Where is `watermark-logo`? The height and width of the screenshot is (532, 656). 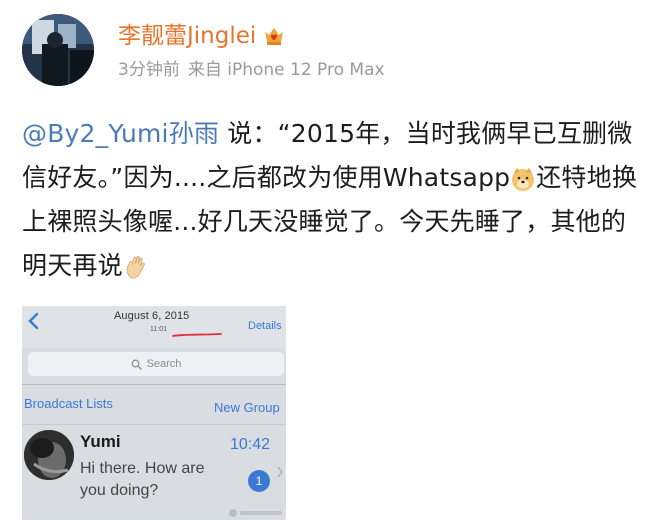 watermark-logo is located at coordinates (255, 513).